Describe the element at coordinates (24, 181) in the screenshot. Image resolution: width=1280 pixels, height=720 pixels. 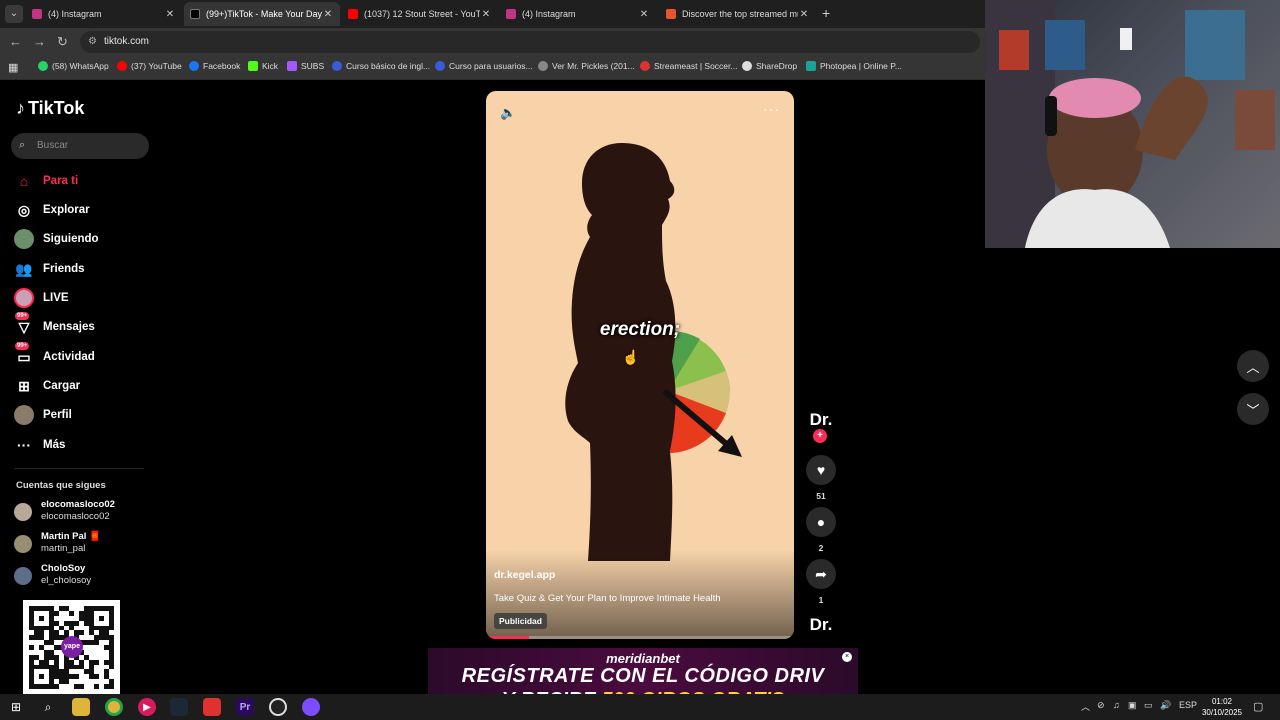
I see `home-icon: ⌂` at that location.